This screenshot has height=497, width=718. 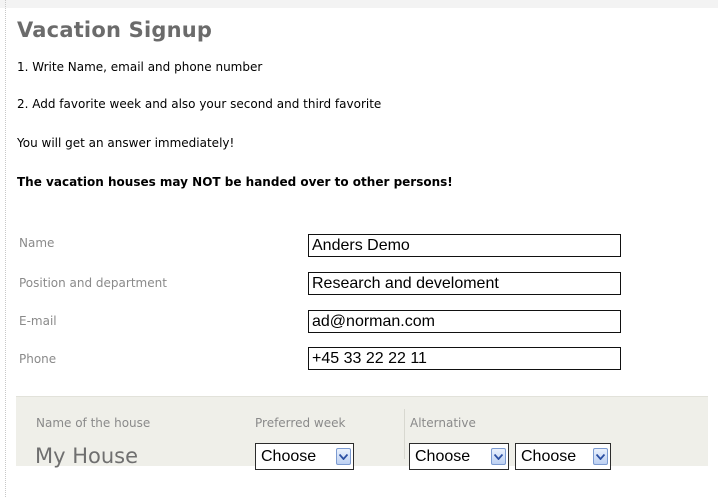 I want to click on alternative-week-value-1: Choose, so click(x=443, y=456).